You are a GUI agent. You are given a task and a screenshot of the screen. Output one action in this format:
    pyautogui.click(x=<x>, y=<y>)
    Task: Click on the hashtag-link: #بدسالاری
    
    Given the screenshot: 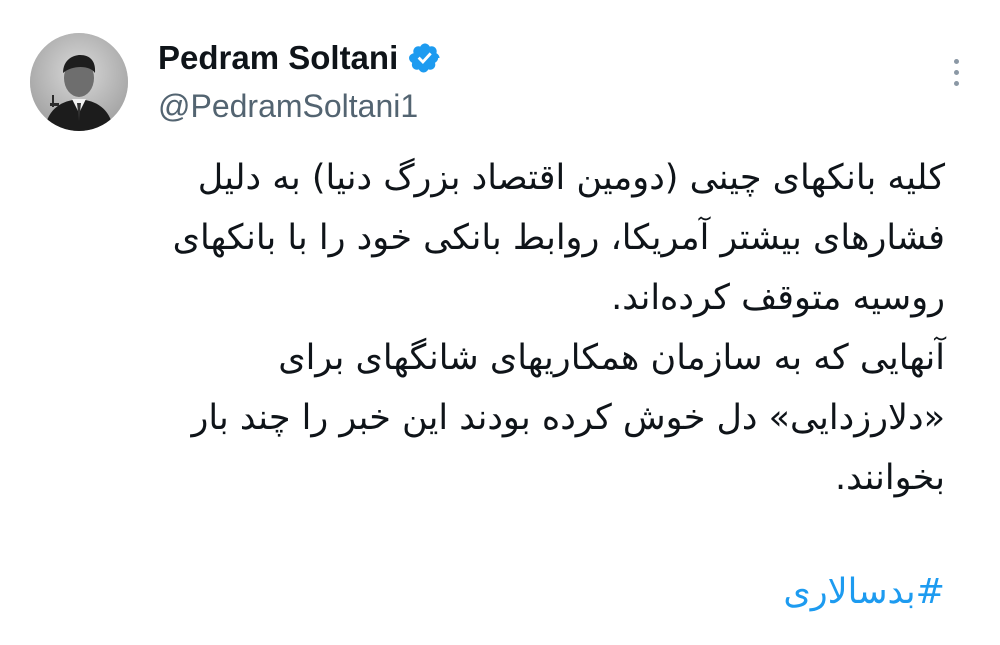 What is the action you would take?
    pyautogui.click(x=502, y=592)
    